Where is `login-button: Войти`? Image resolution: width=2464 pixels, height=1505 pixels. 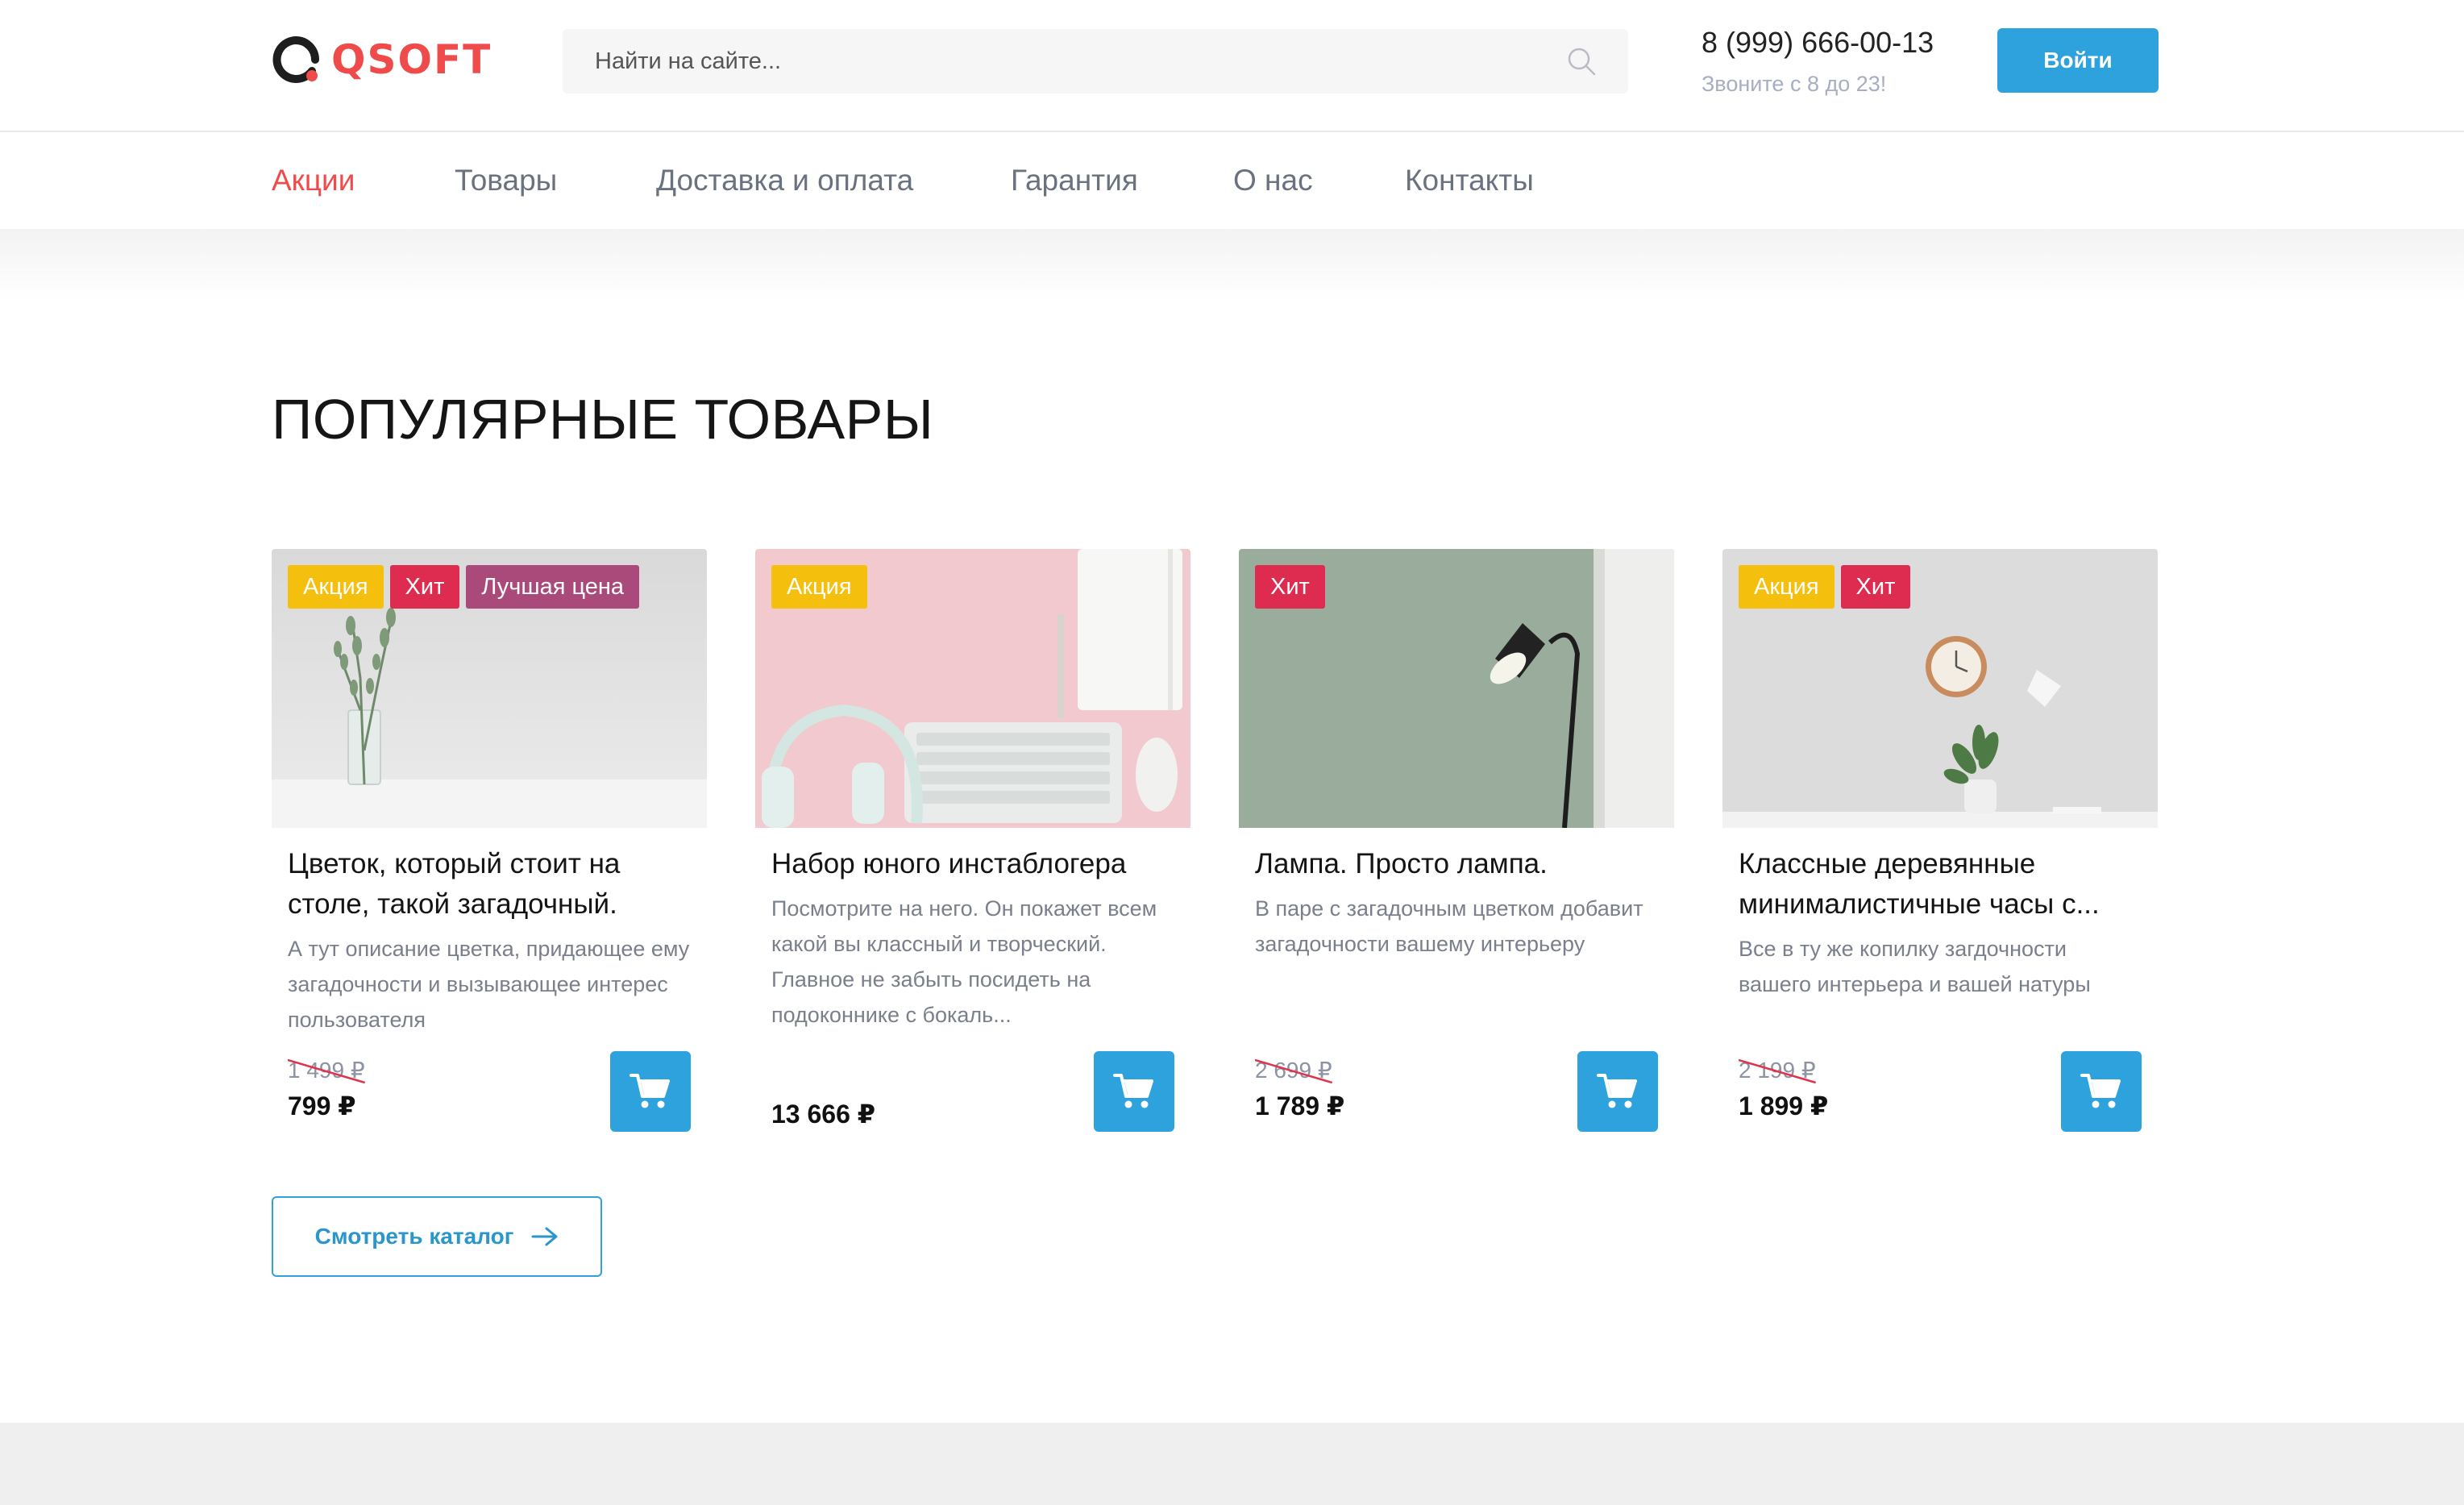
login-button: Войти is located at coordinates (2078, 60).